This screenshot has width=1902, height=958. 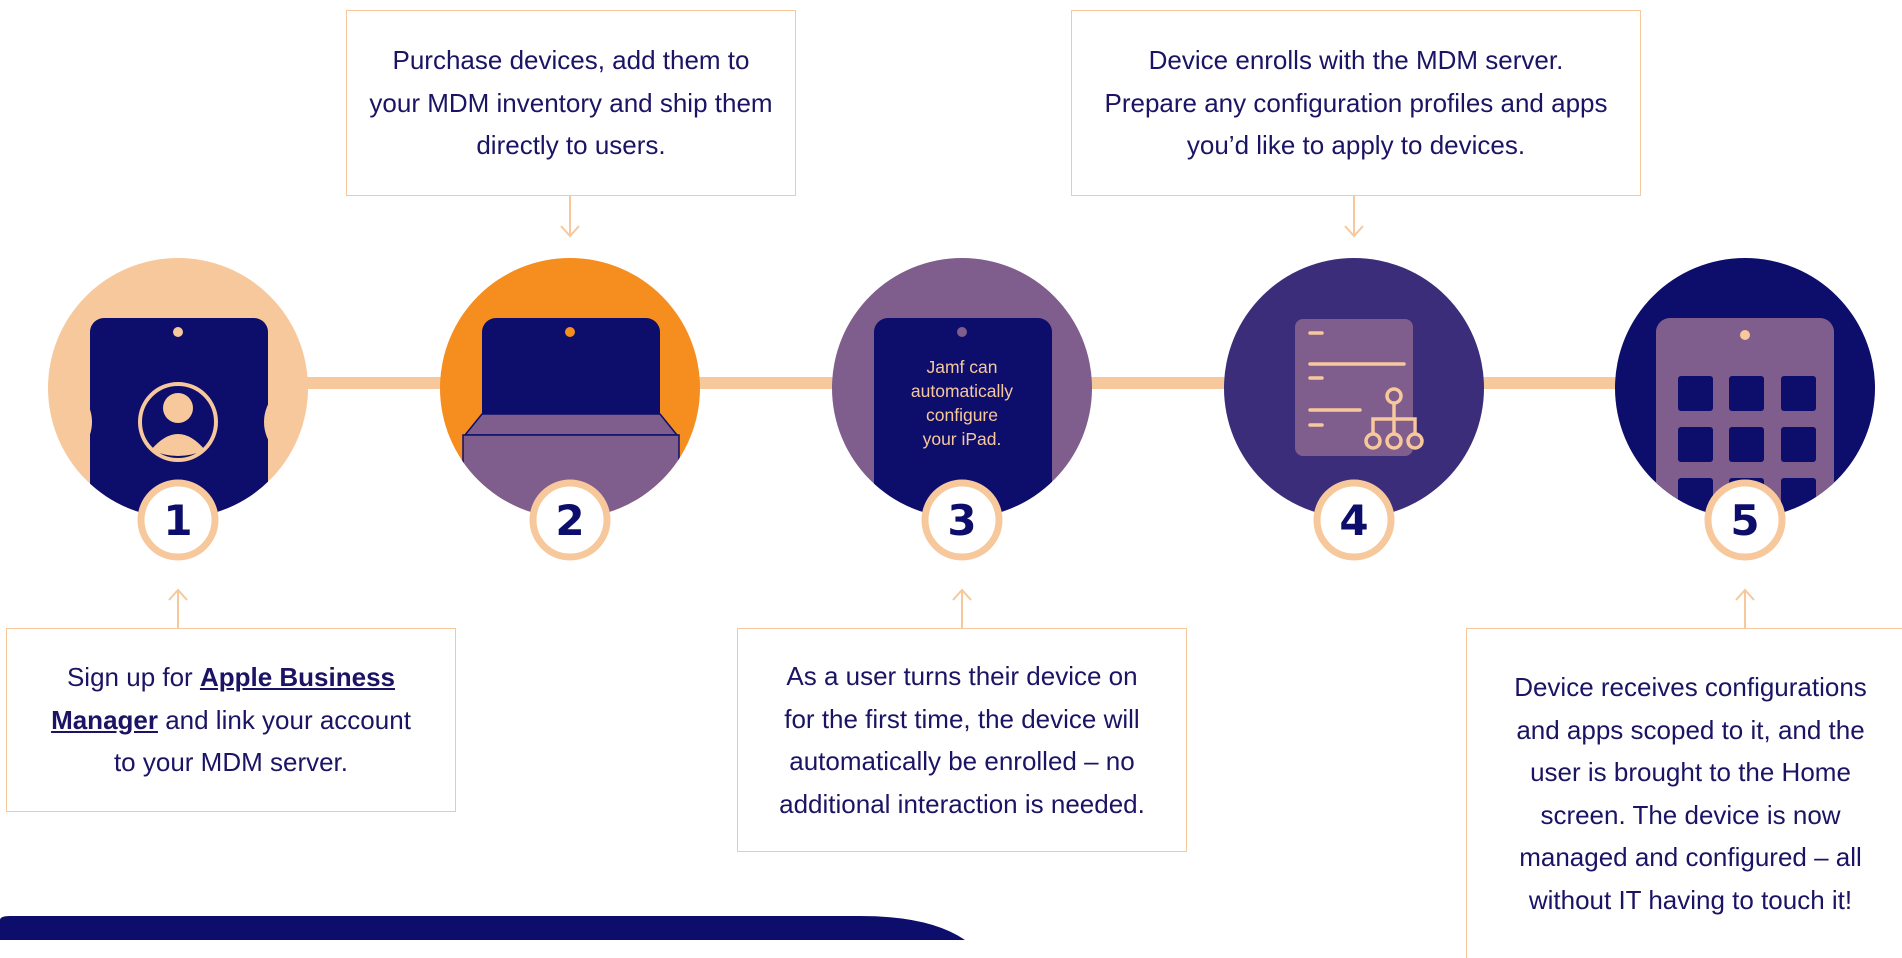 I want to click on step-4-circle, so click(x=1354, y=388).